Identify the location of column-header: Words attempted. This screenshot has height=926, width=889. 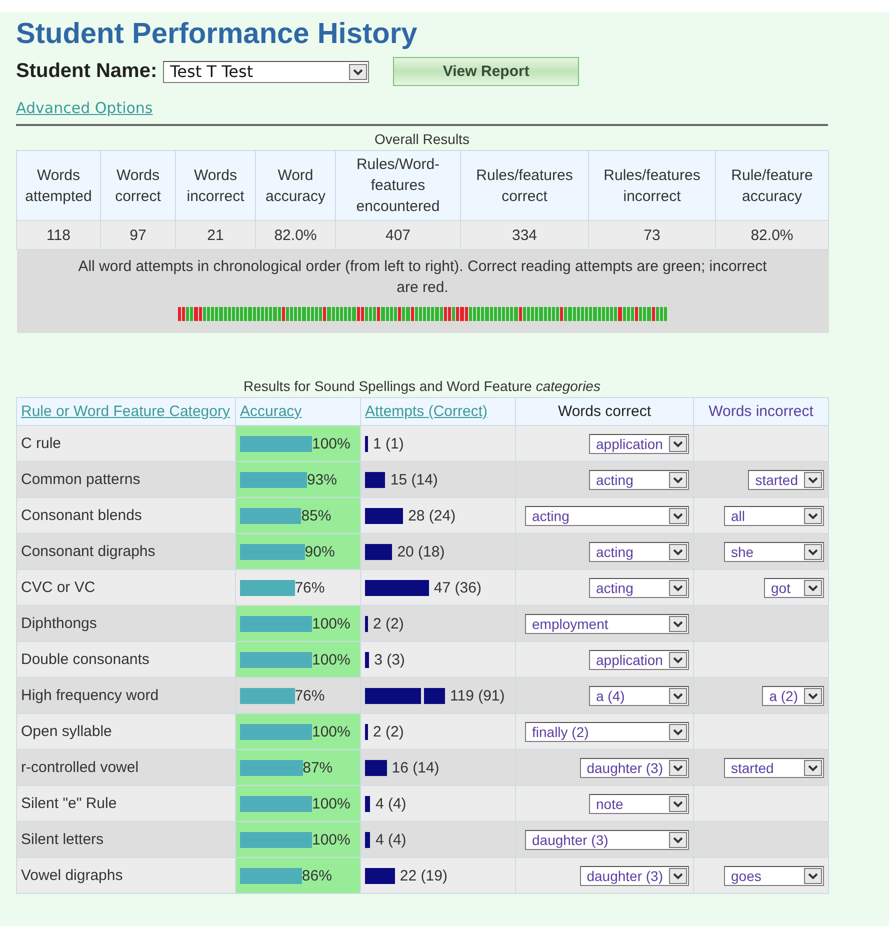
(58, 185).